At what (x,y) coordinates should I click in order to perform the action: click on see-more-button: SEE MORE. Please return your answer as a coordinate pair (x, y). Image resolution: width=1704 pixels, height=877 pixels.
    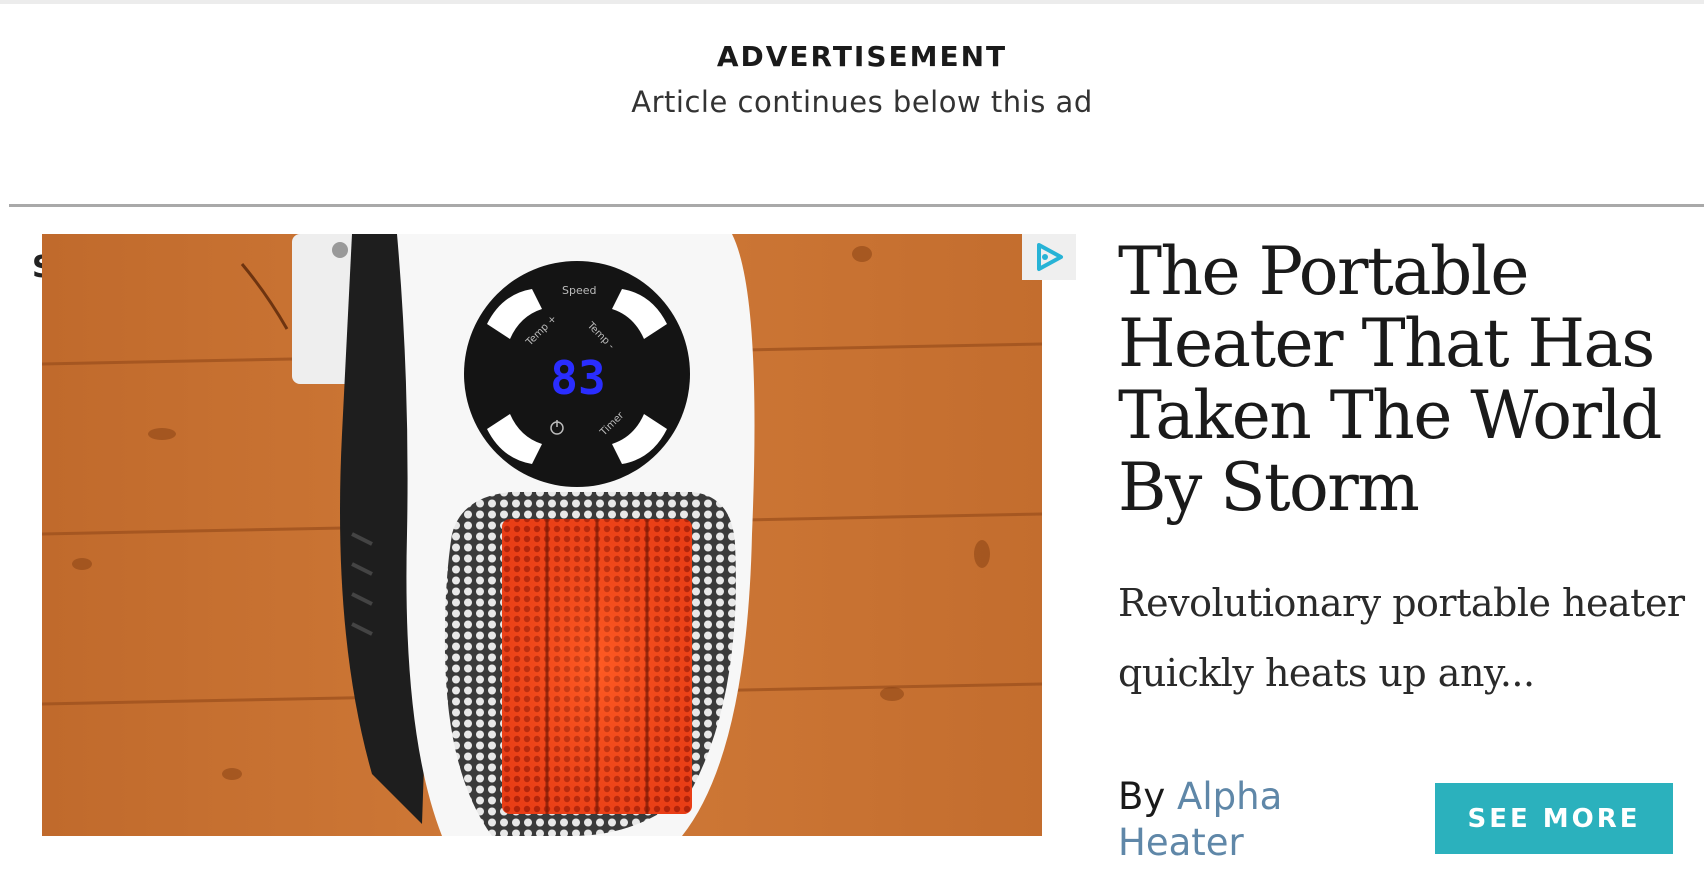
    Looking at the image, I should click on (1554, 818).